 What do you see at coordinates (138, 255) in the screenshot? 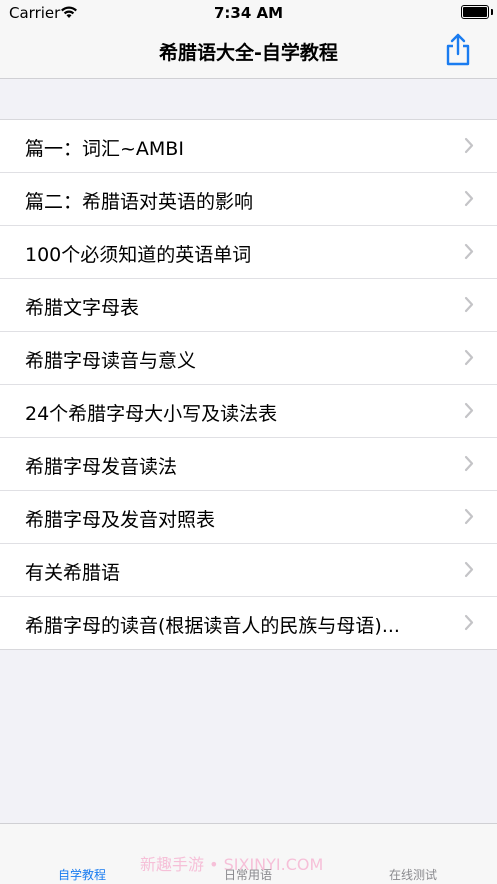
I see `list-item-label: 100个必须知道的英语单词` at bounding box center [138, 255].